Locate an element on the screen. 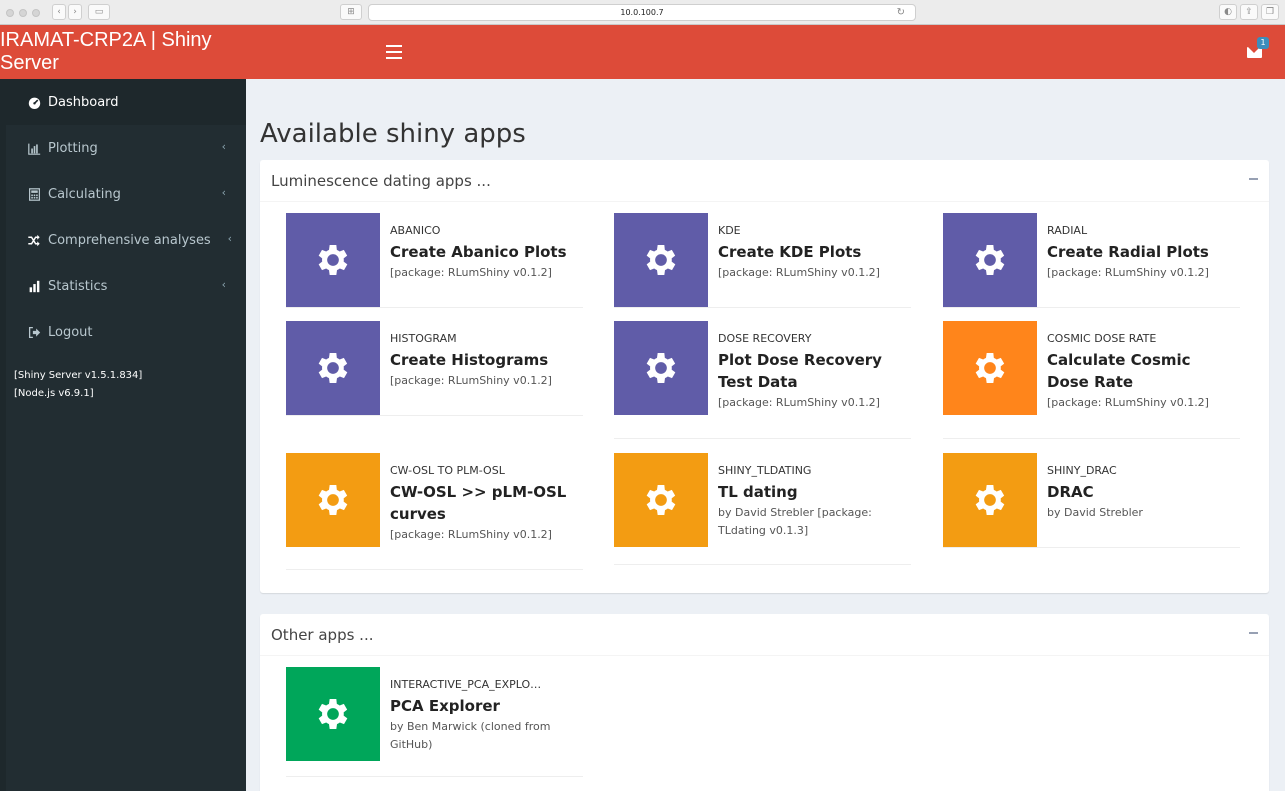 This screenshot has height=791, width=1285. app-title: Calculate Cosmic Dose Rate is located at coordinates (1142, 371).